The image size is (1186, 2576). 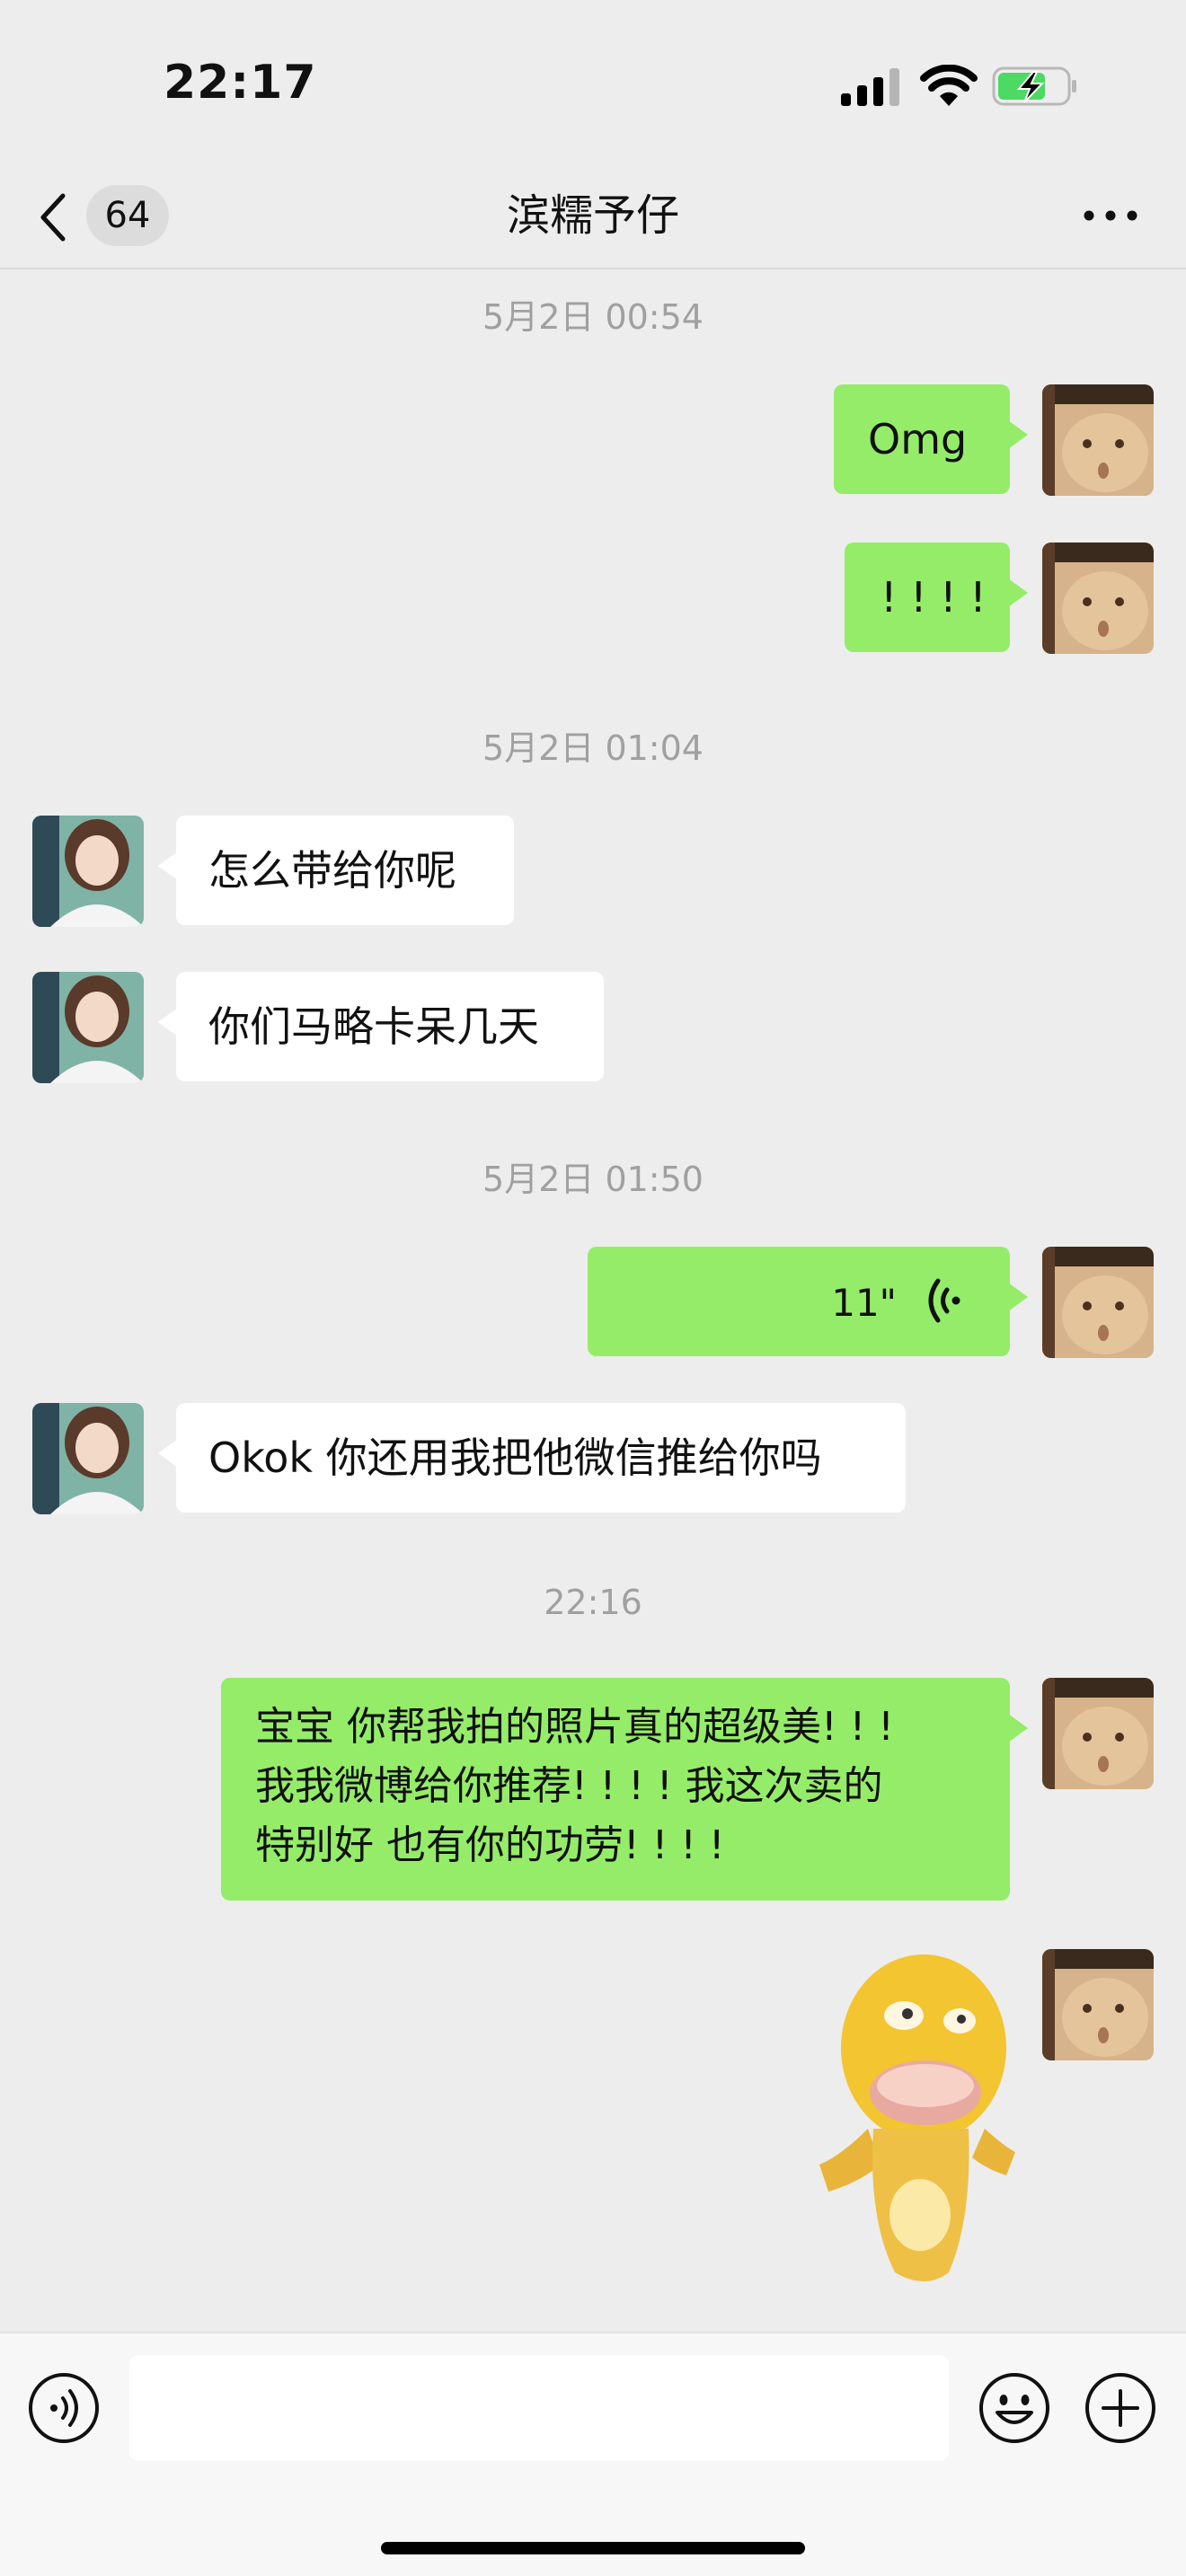 What do you see at coordinates (373, 1026) in the screenshot?
I see `message-text: 你们马略卡呆几天` at bounding box center [373, 1026].